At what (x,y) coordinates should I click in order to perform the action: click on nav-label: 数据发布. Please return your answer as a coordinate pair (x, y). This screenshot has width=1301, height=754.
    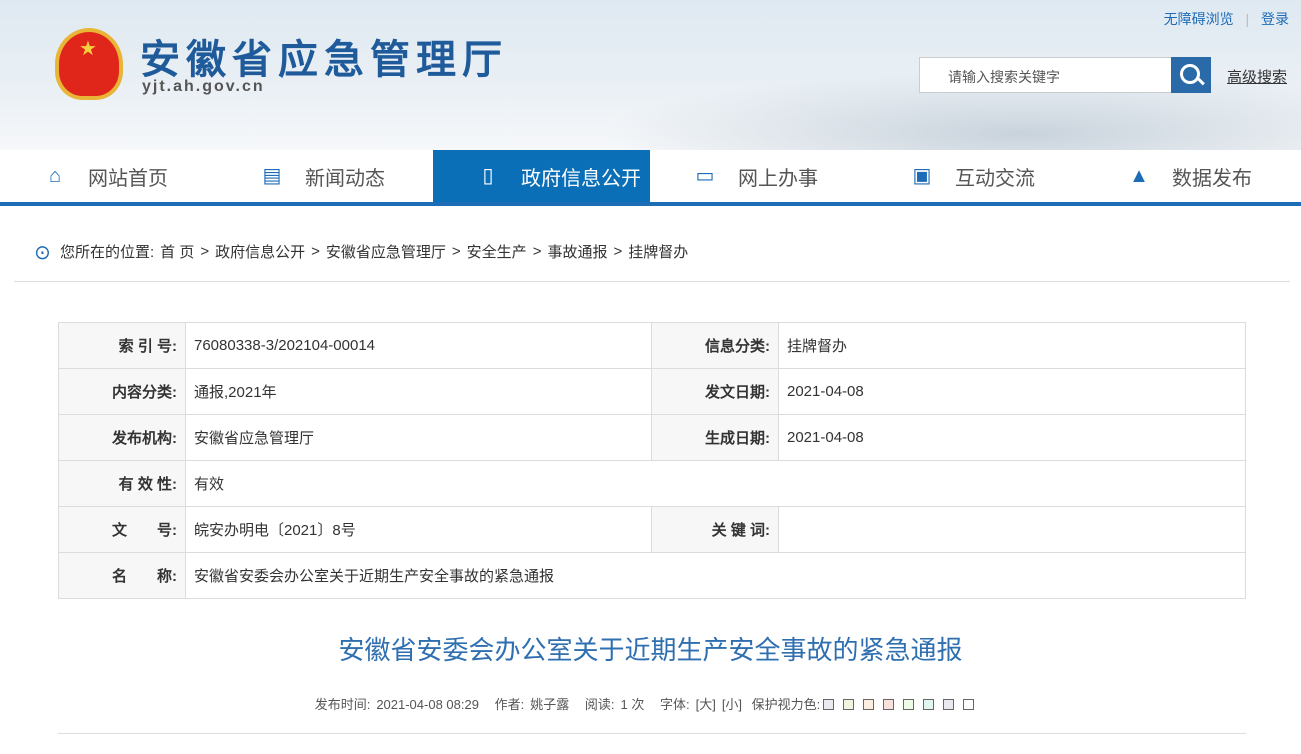
    Looking at the image, I should click on (1212, 178).